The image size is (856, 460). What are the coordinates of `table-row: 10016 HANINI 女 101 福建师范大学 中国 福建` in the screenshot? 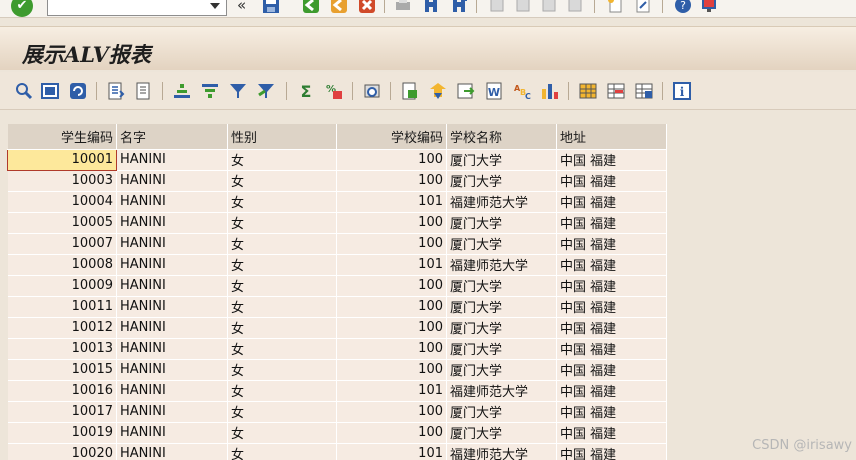 It's located at (337, 391).